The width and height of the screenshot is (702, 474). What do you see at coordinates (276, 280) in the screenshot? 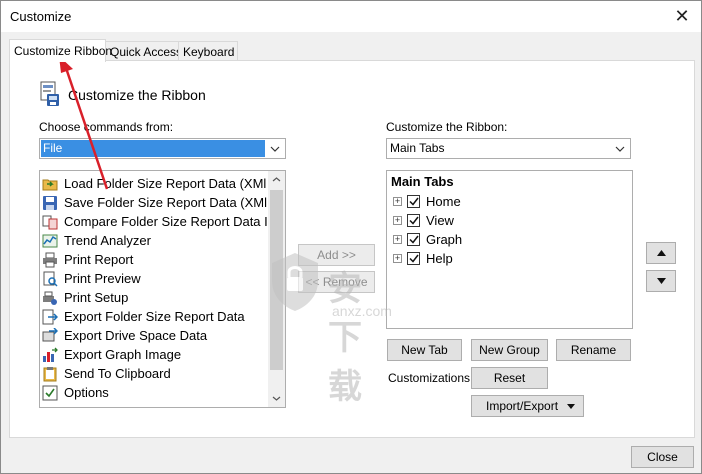
I see `scroll-thumb` at bounding box center [276, 280].